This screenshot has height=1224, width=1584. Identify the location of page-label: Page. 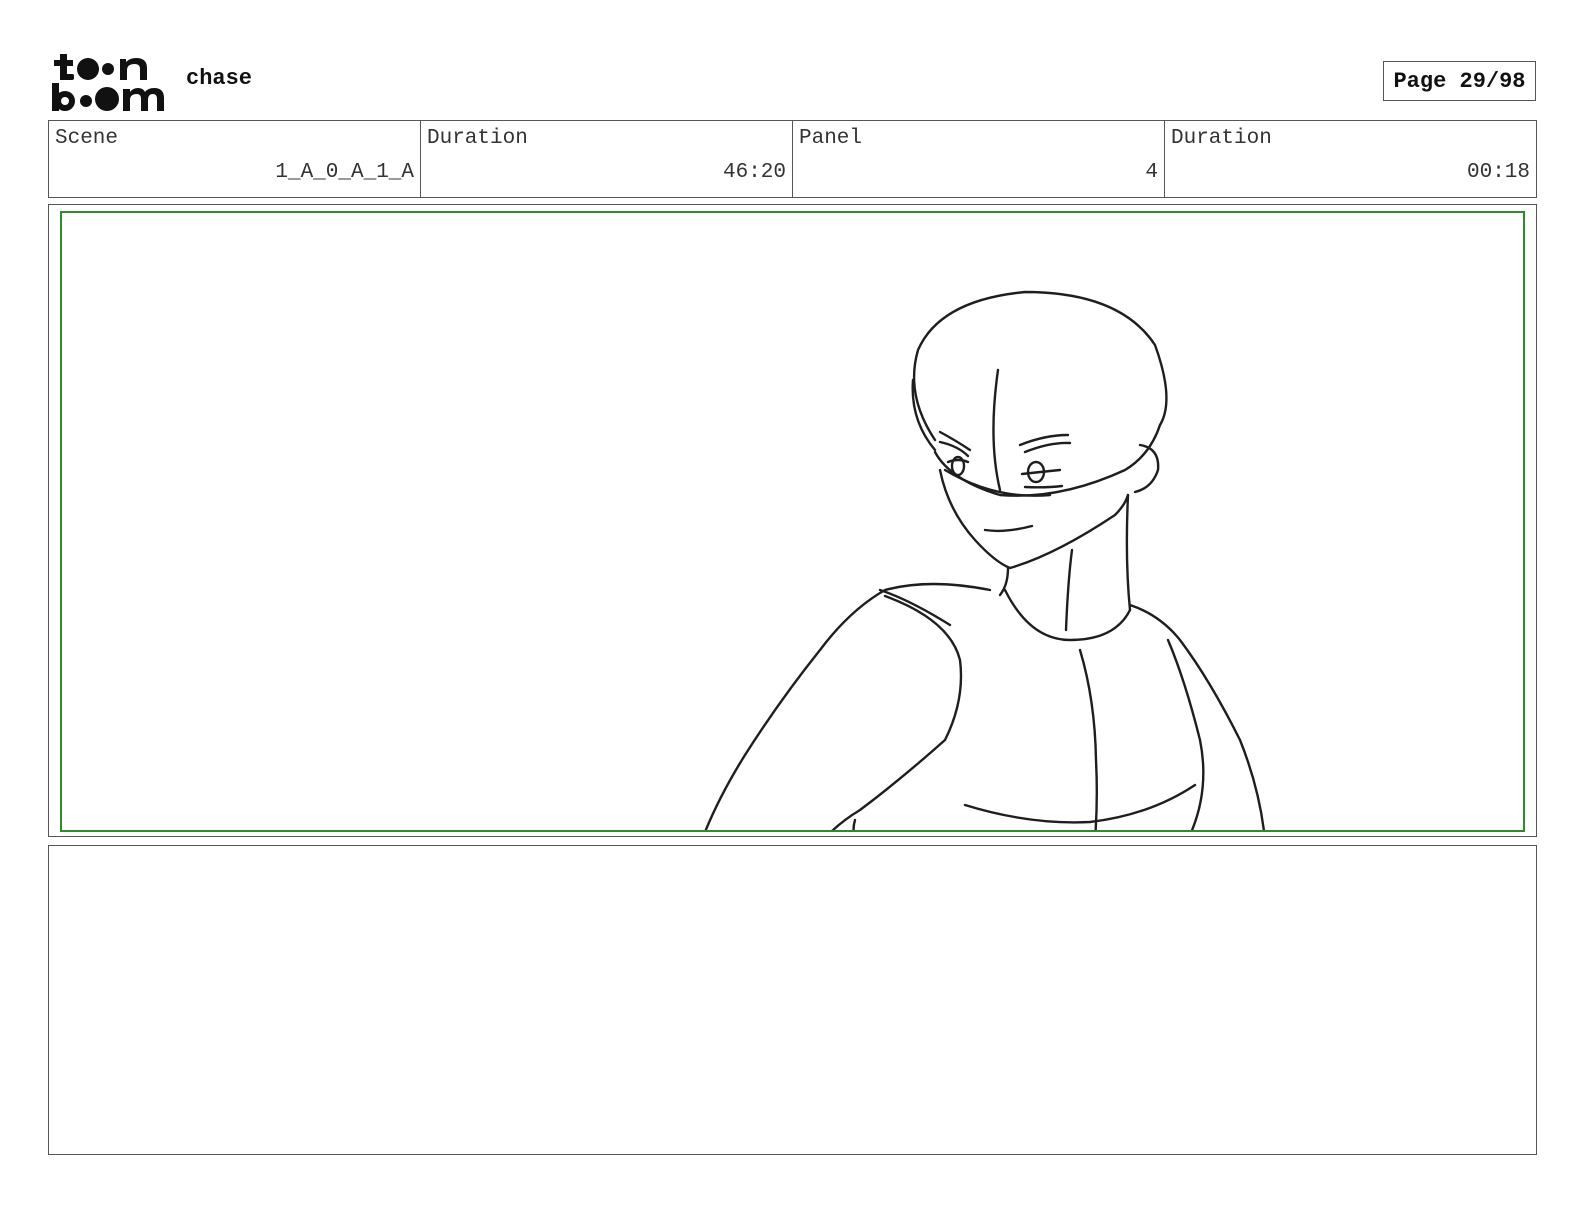
(1420, 81).